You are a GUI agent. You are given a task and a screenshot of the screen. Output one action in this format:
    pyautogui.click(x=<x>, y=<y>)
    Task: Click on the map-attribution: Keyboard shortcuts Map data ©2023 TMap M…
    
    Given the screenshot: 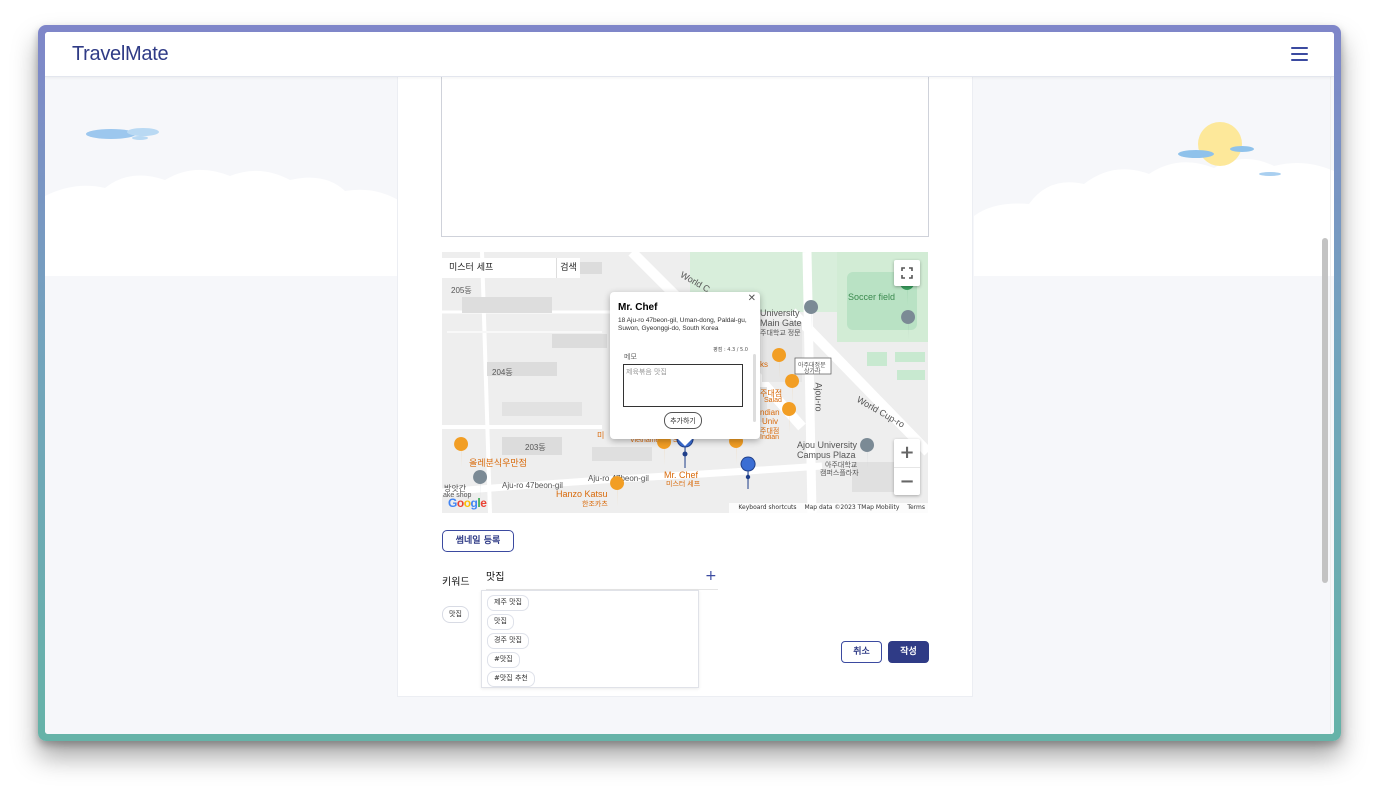 What is the action you would take?
    pyautogui.click(x=828, y=508)
    